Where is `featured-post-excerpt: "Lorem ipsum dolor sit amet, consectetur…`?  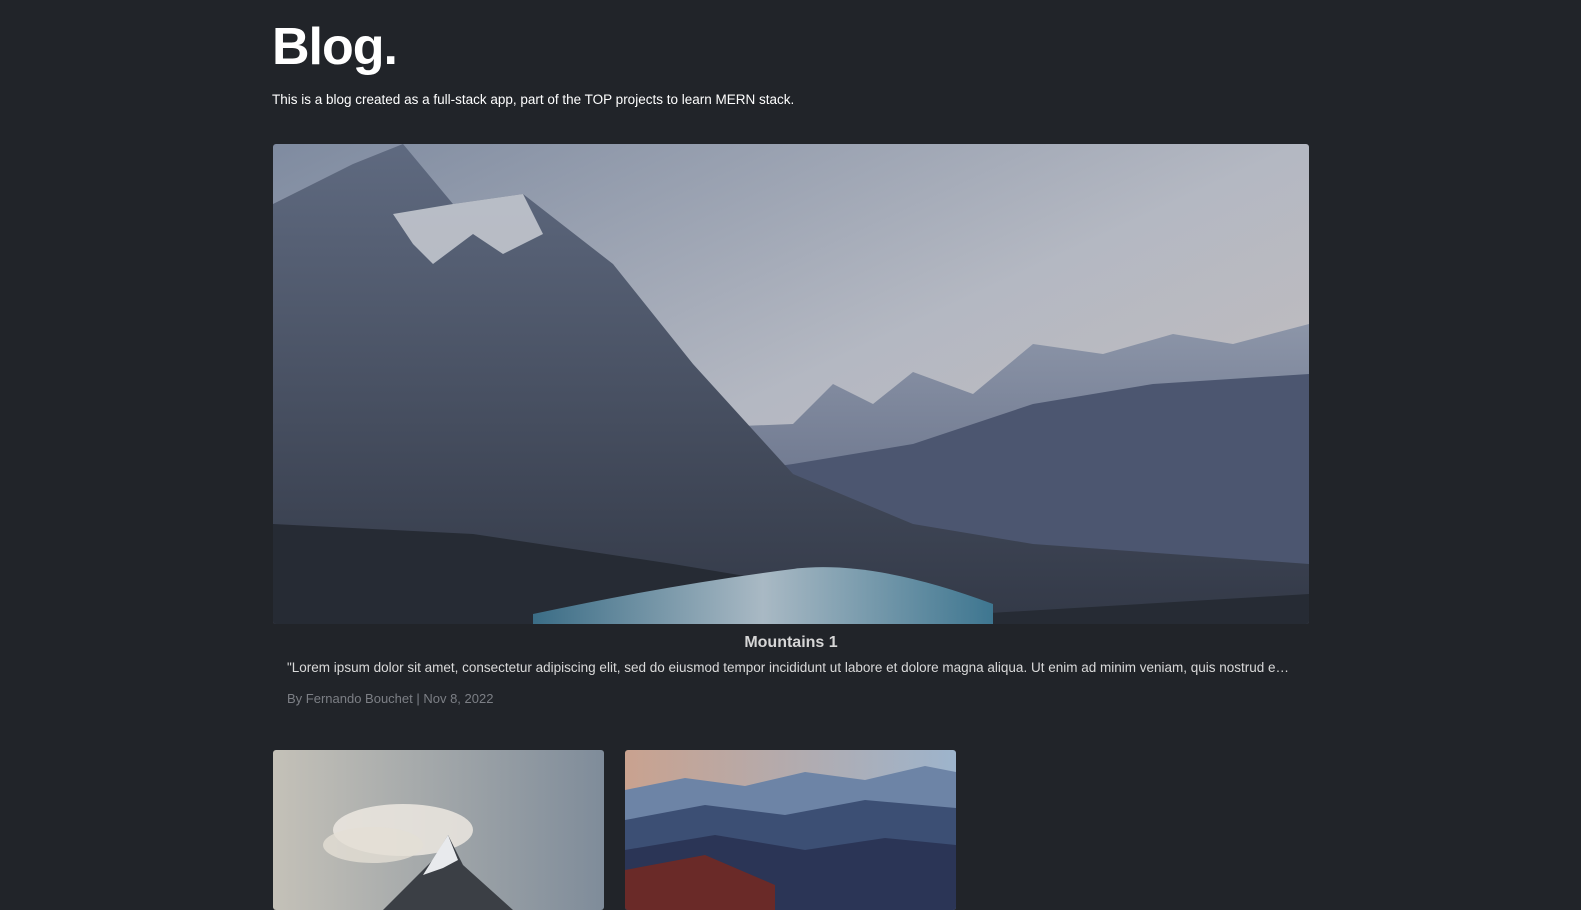
featured-post-excerpt: "Lorem ipsum dolor sit amet, consectetur… is located at coordinates (791, 667).